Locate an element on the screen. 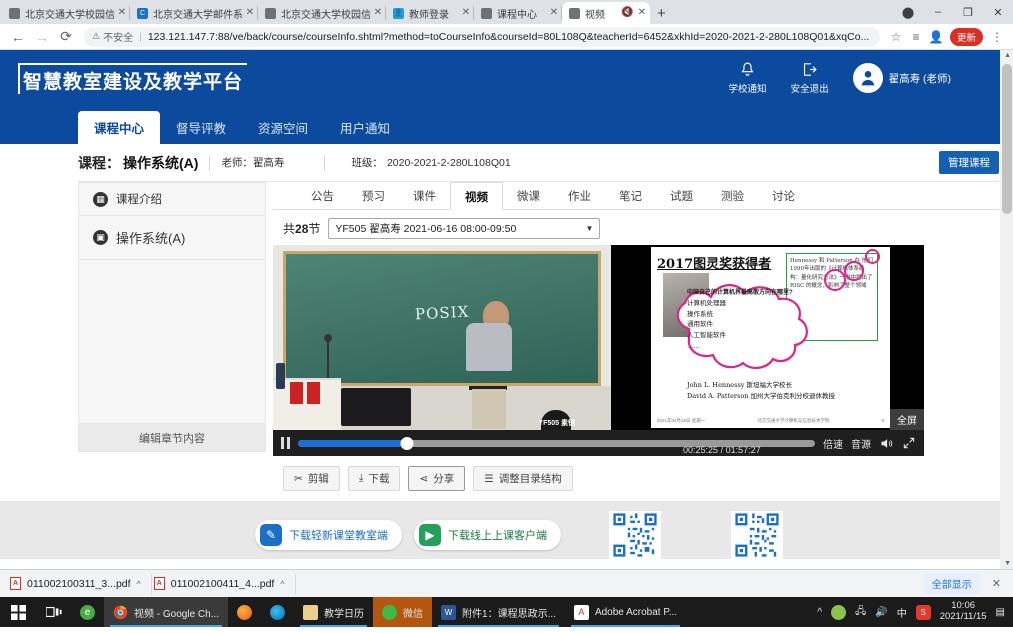 Image resolution: width=1013 pixels, height=633 pixels. reload-icon: ⟳ is located at coordinates (66, 36).